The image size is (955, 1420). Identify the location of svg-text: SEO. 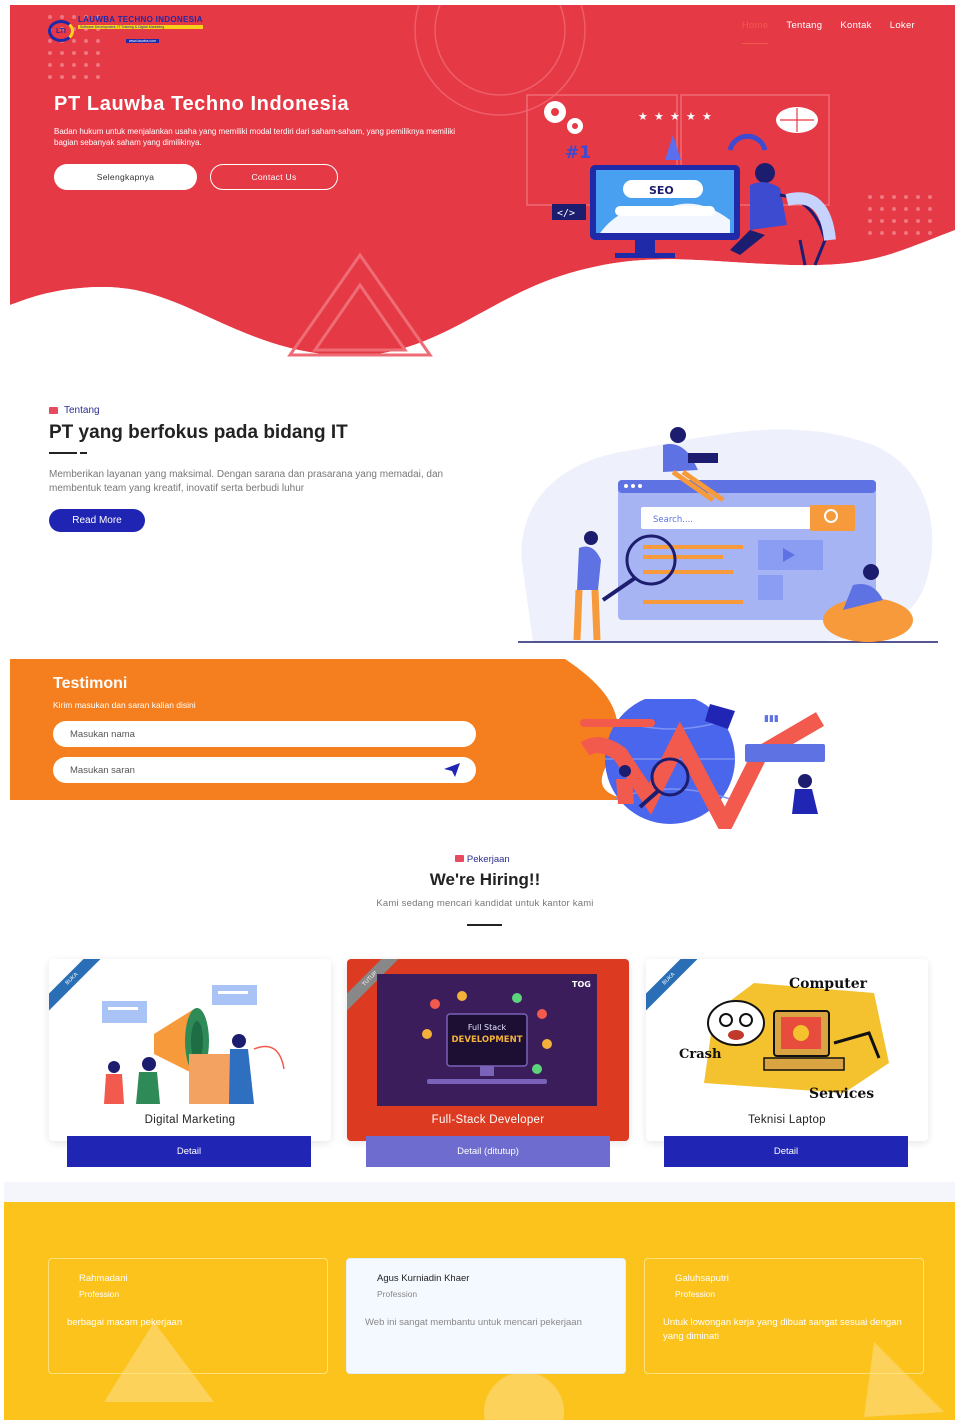
(661, 190).